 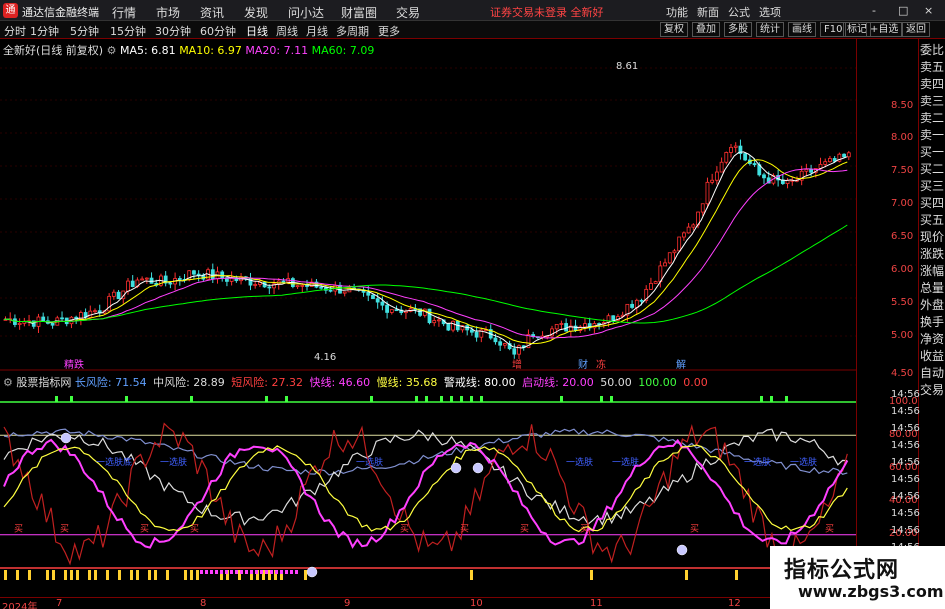 What do you see at coordinates (874, 10) in the screenshot?
I see `minimize-icon: -` at bounding box center [874, 10].